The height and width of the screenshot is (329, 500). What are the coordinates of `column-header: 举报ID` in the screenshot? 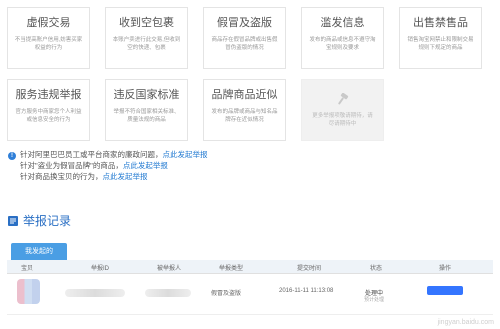 It's located at (100, 269).